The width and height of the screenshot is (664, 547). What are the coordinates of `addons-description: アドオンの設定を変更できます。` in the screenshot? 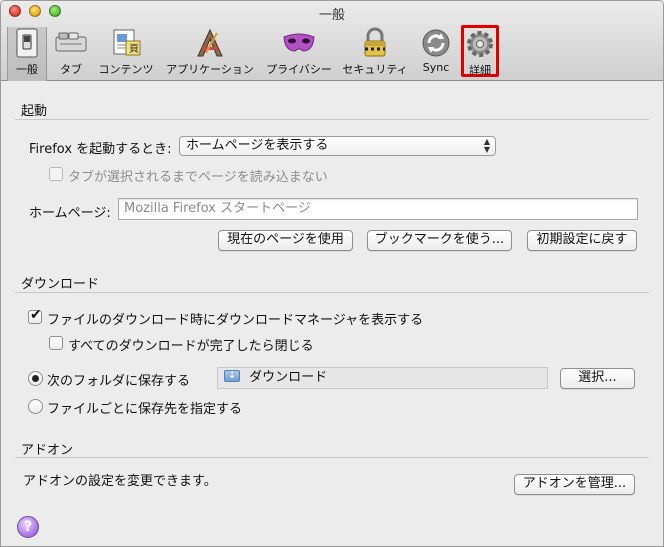 It's located at (120, 481).